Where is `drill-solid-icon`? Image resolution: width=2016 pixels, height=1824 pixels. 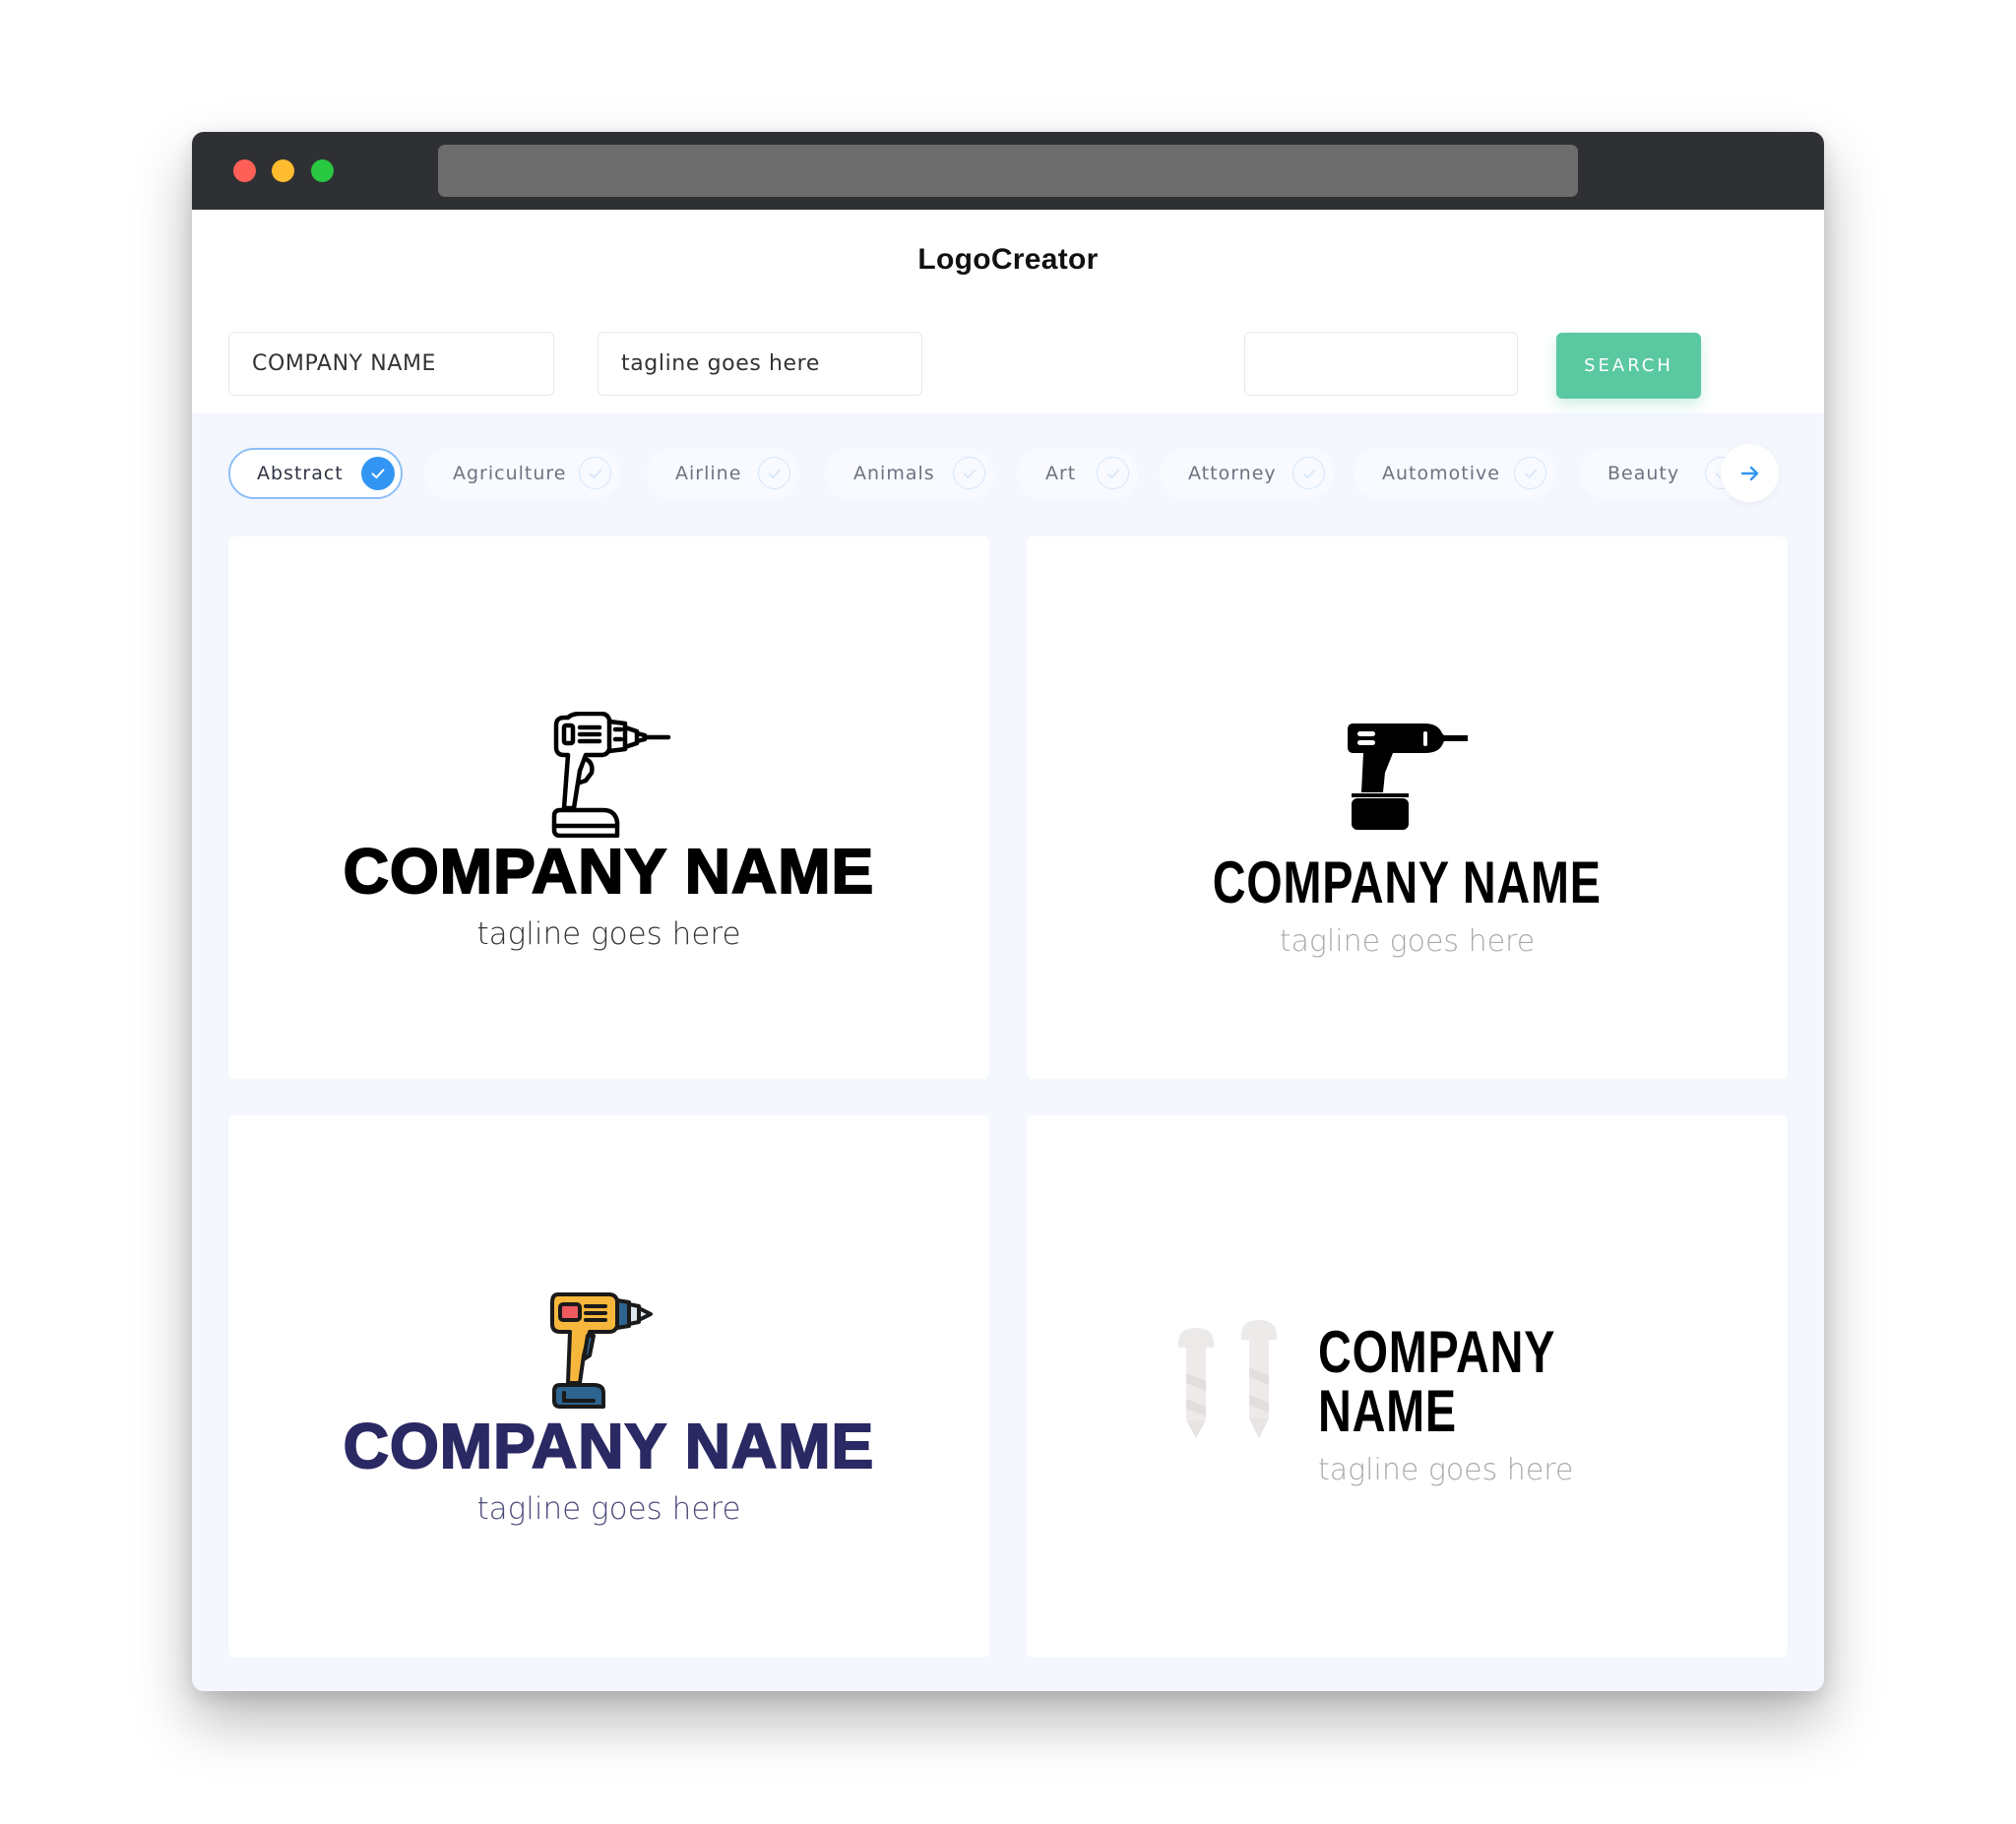
drill-solid-icon is located at coordinates (1407, 776).